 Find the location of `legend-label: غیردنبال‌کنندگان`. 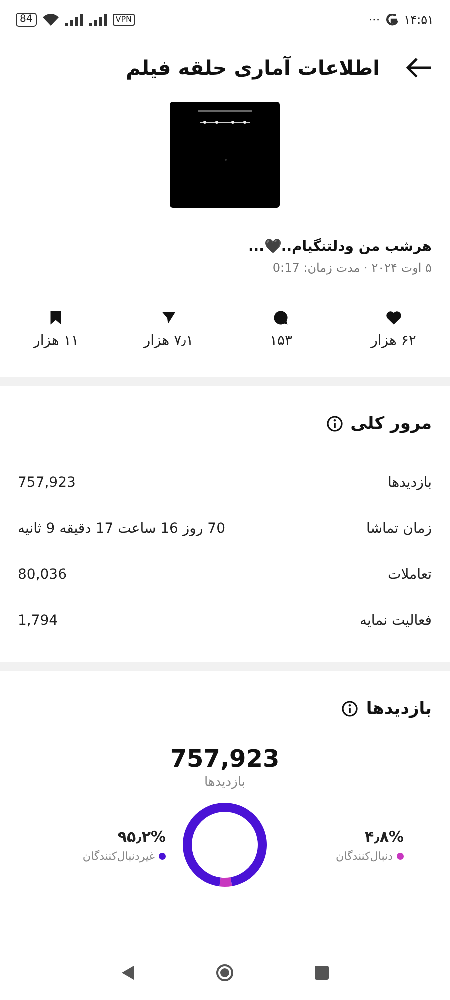

legend-label: غیردنبال‌کنندگان is located at coordinates (118, 856).